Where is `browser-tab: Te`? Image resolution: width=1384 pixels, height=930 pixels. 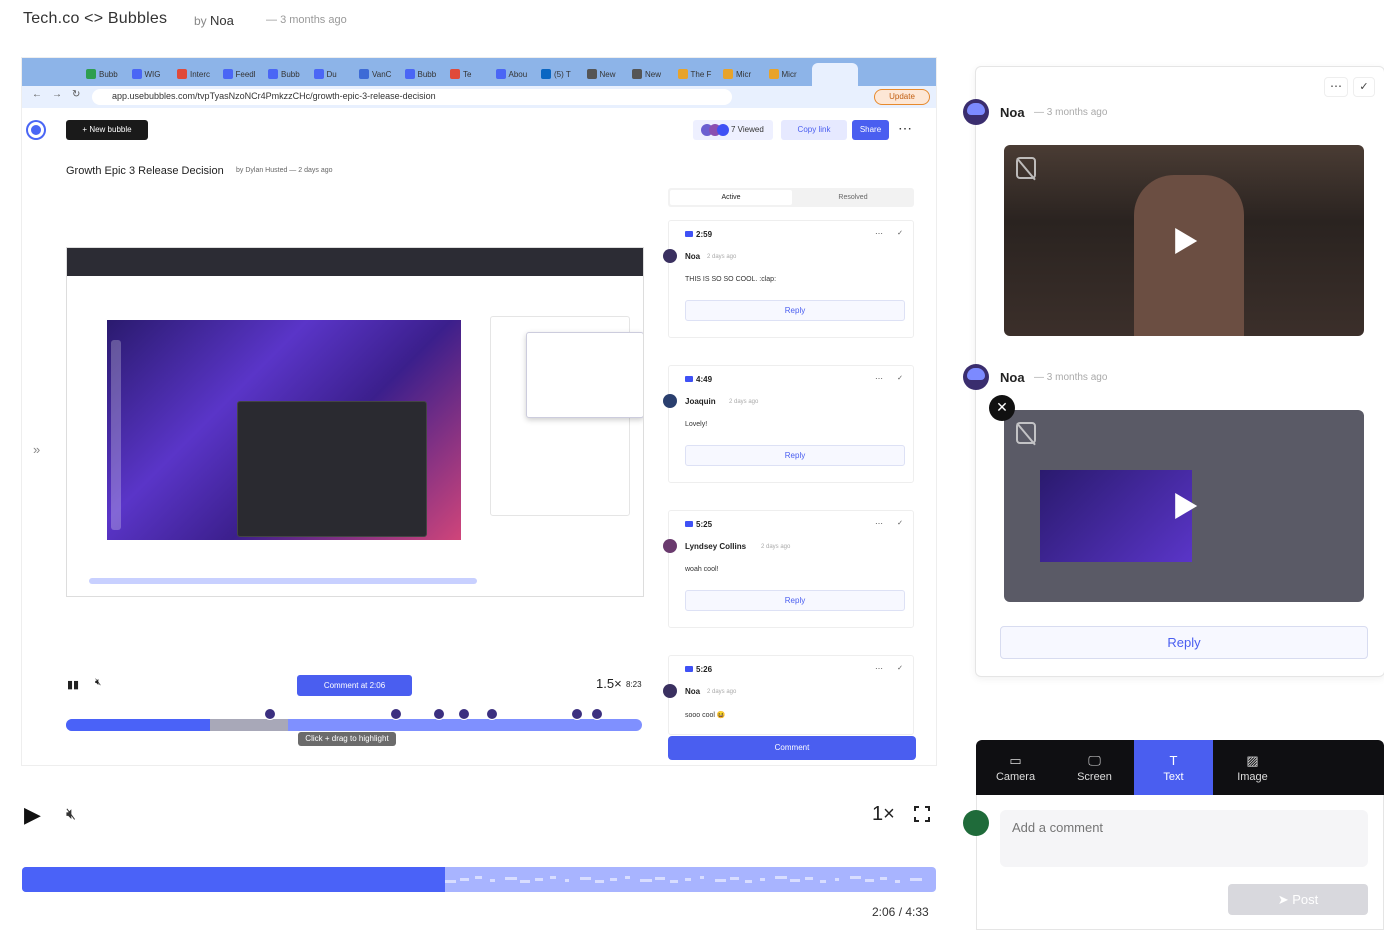 browser-tab: Te is located at coordinates (471, 74).